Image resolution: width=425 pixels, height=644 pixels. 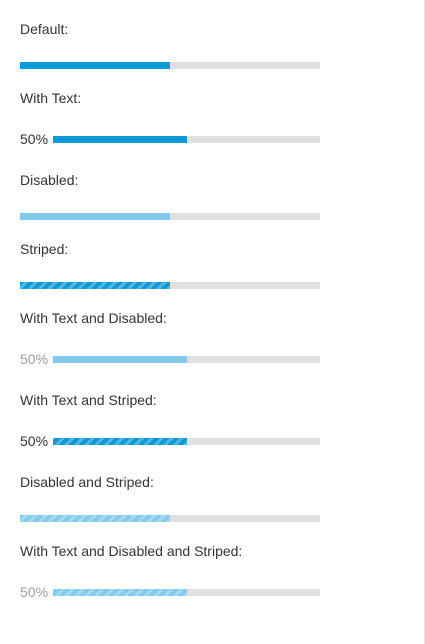 What do you see at coordinates (131, 551) in the screenshot?
I see `section-label: With Text and Disabled and Striped:` at bounding box center [131, 551].